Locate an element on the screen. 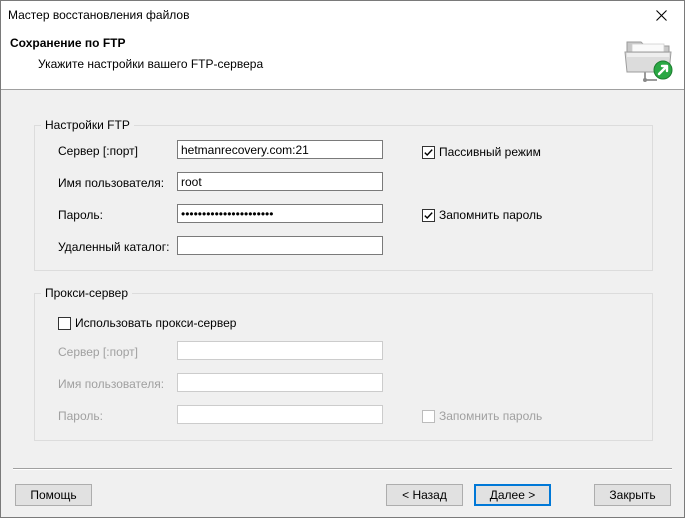  proxy-server-label: Сервер [:порт] is located at coordinates (98, 352).